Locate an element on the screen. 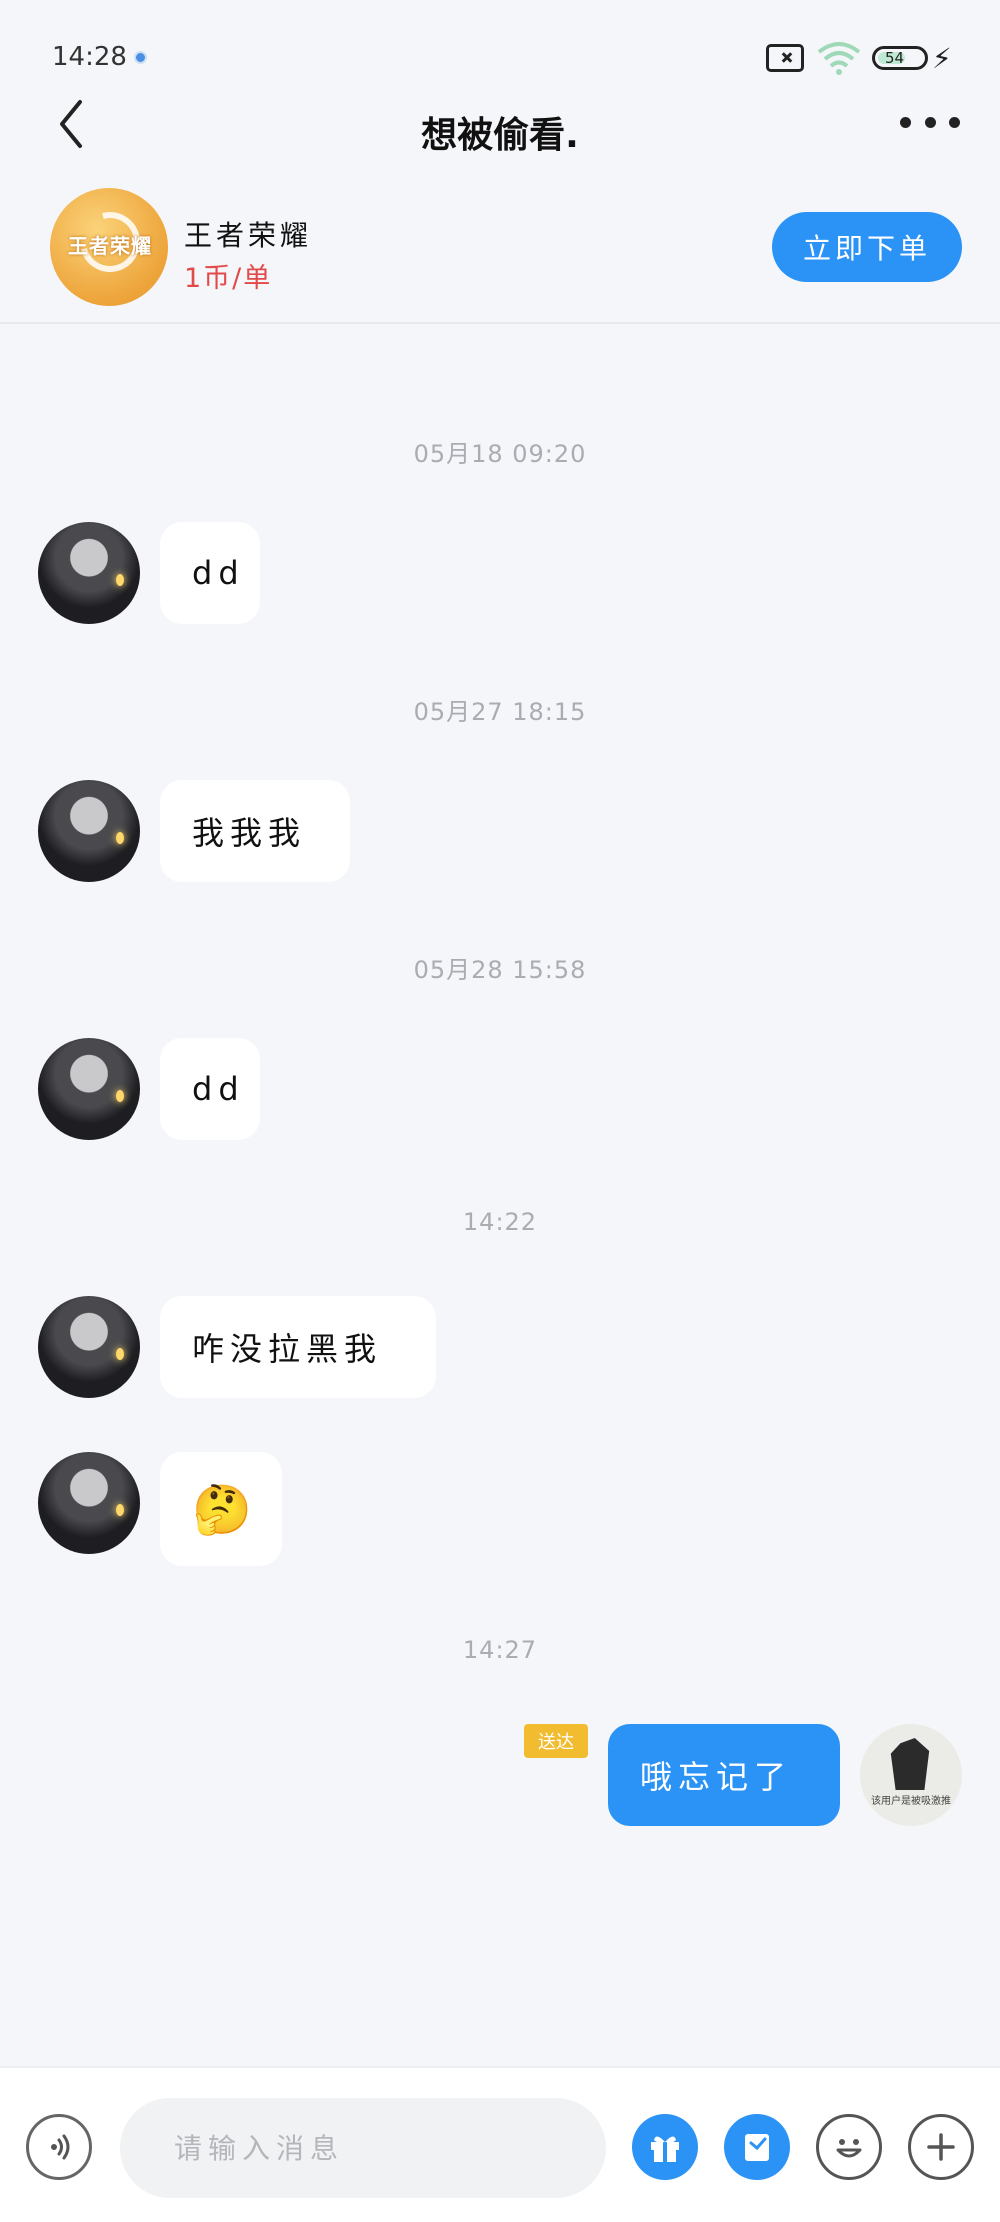 The width and height of the screenshot is (1000, 2222). my-message-bubble: 哦忘记了 is located at coordinates (724, 1775).